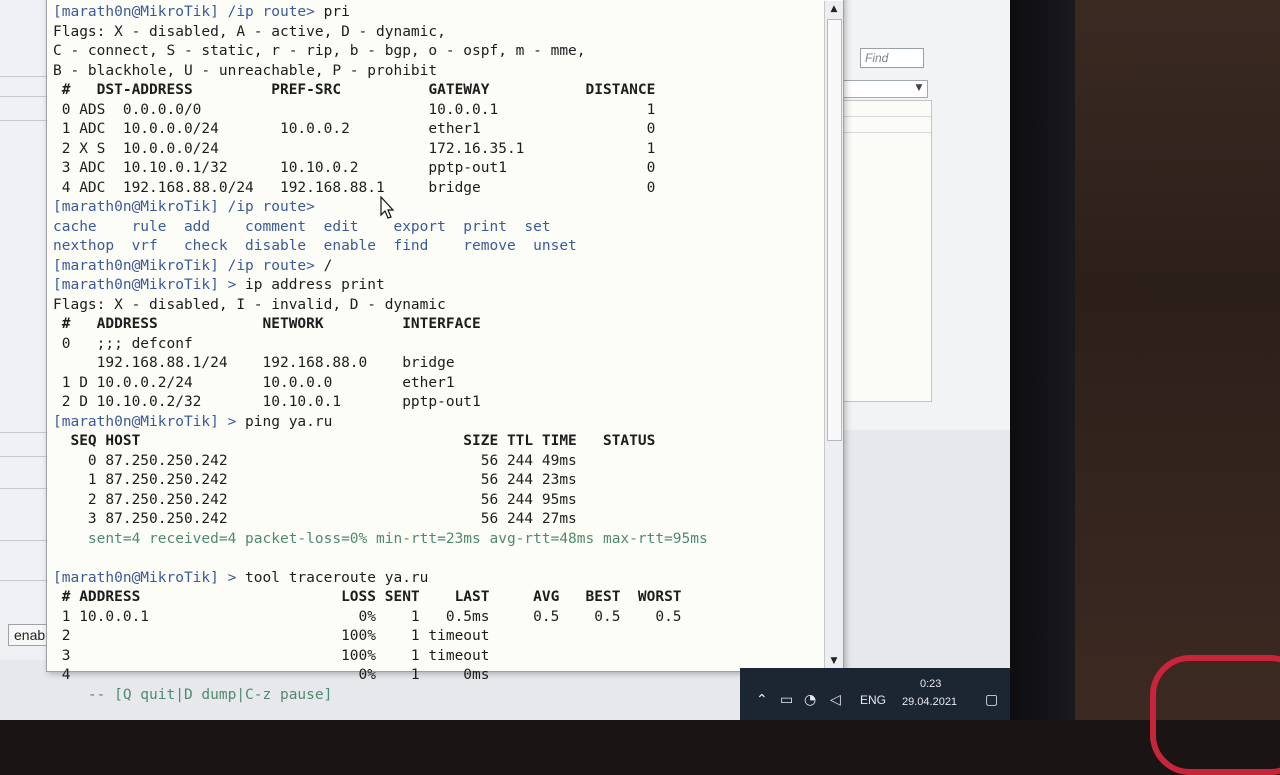 This screenshot has height=775, width=1280. Describe the element at coordinates (834, 230) in the screenshot. I see `scroll-thumb` at that location.